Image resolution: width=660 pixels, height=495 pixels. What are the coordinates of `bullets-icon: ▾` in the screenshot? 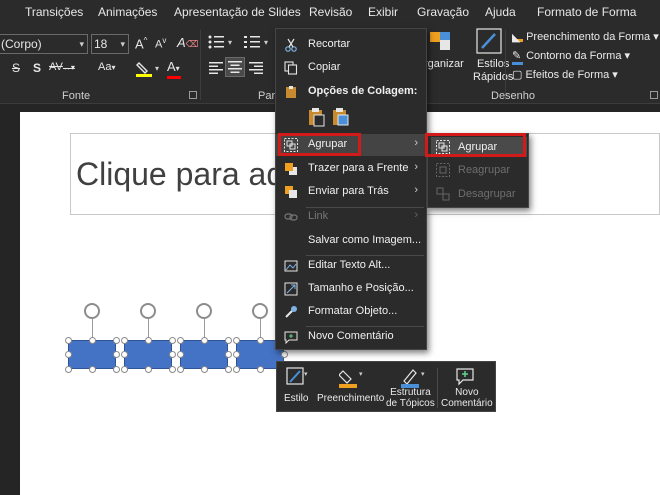 It's located at (222, 42).